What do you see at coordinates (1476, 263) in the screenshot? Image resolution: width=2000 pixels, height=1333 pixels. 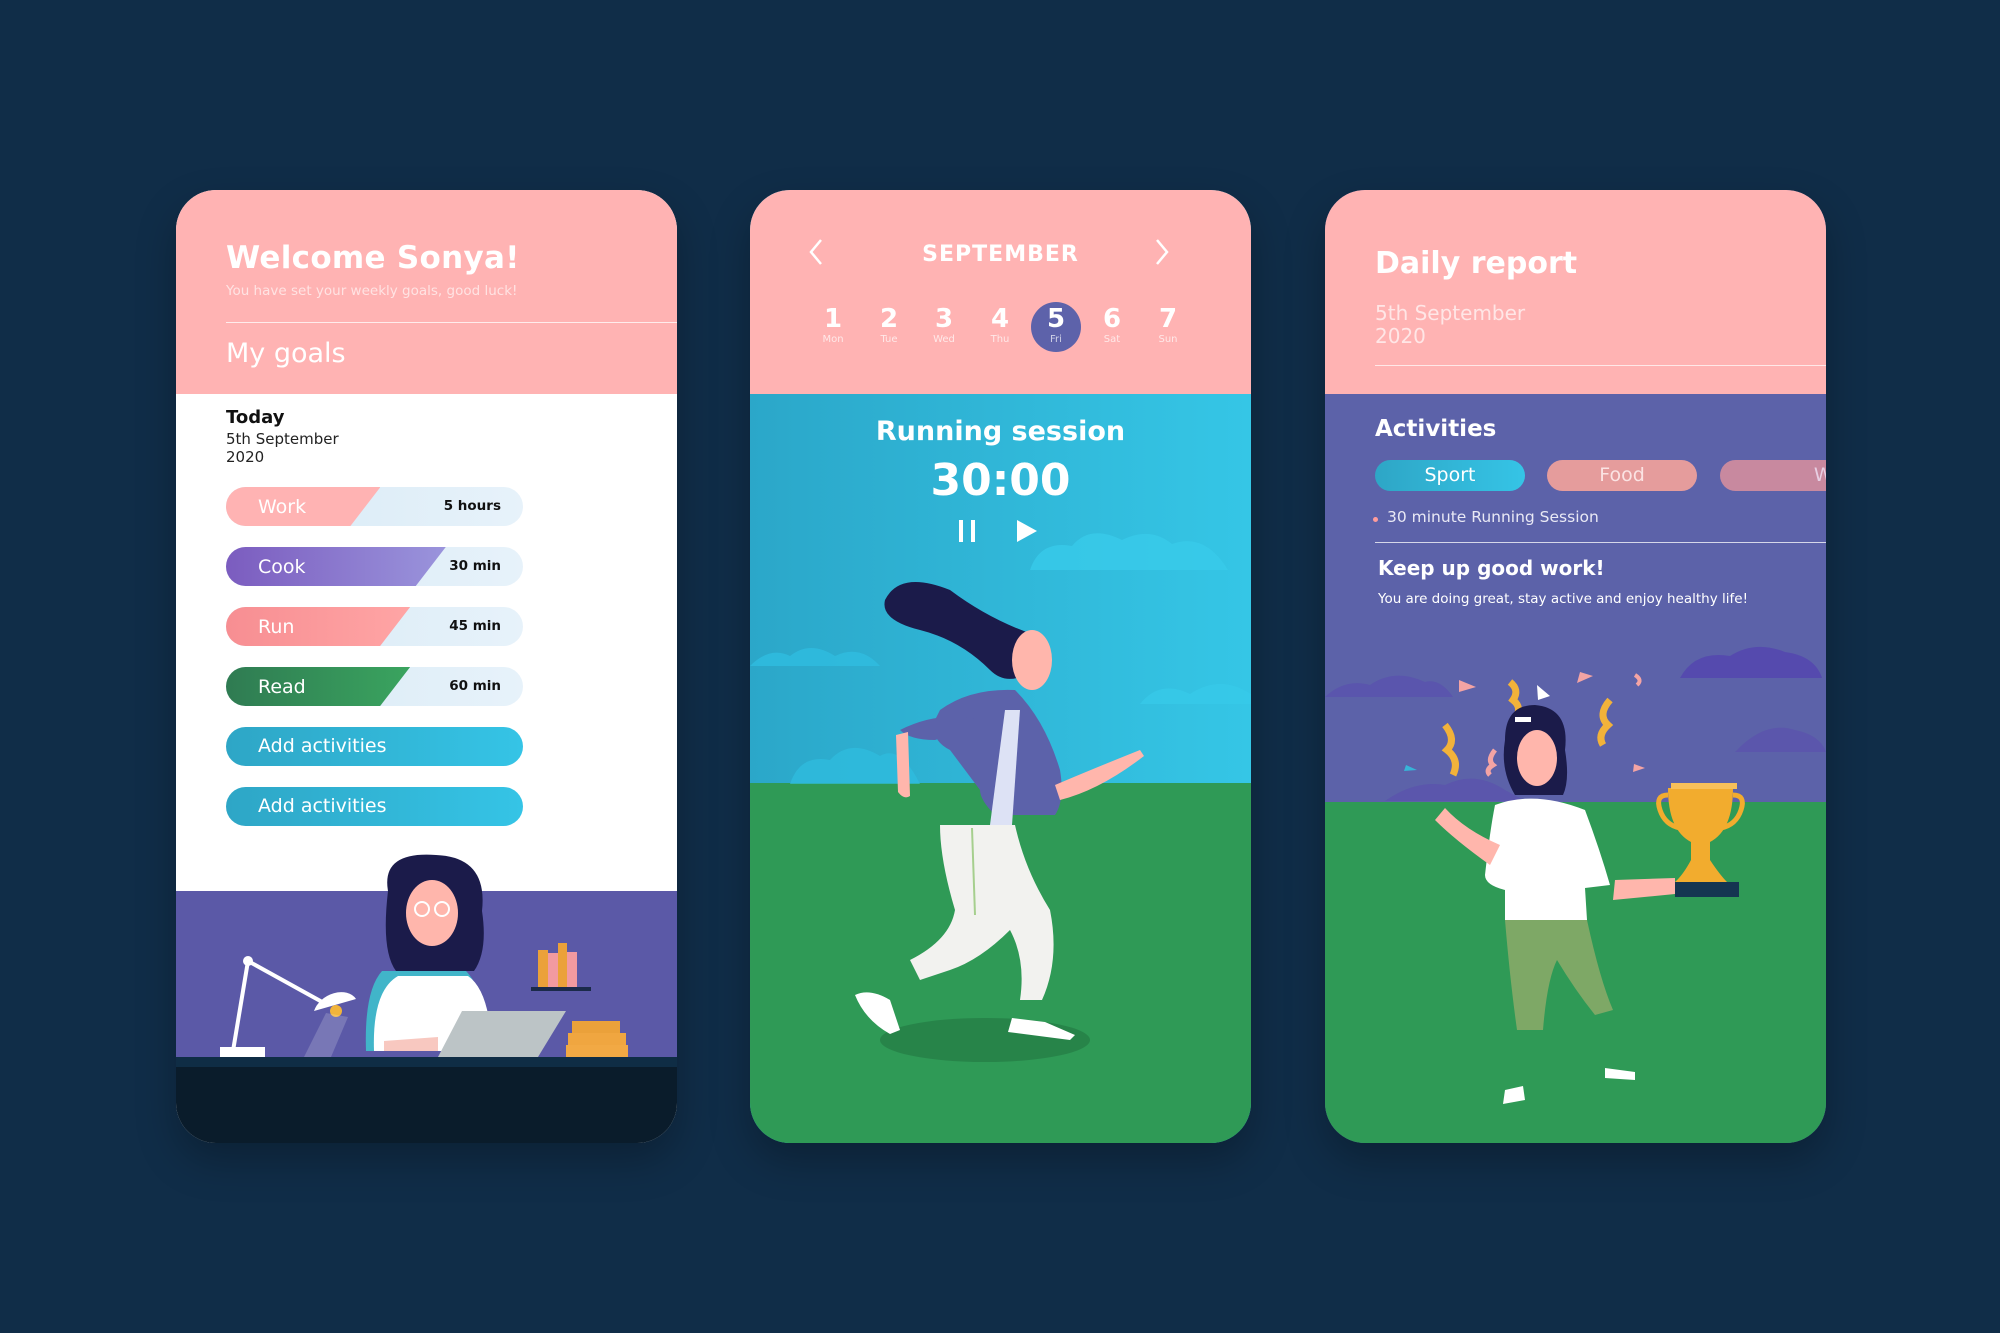 I see `report-title: Daily report` at bounding box center [1476, 263].